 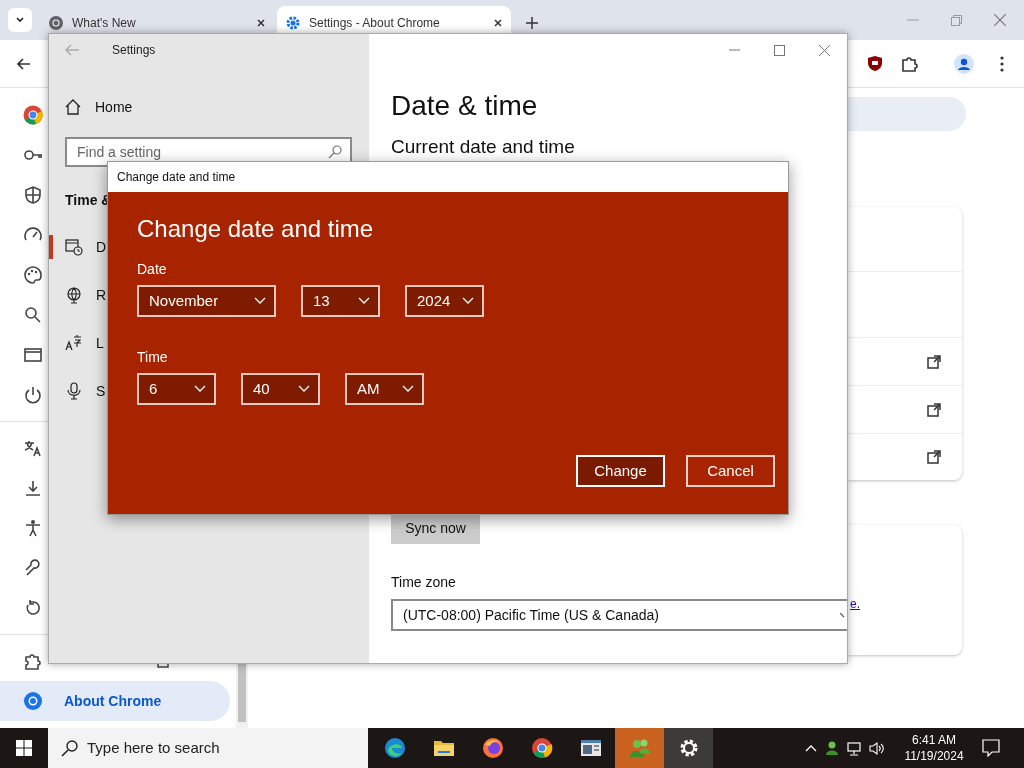 I want to click on tab-title: Settings - About Chrome, so click(x=375, y=23).